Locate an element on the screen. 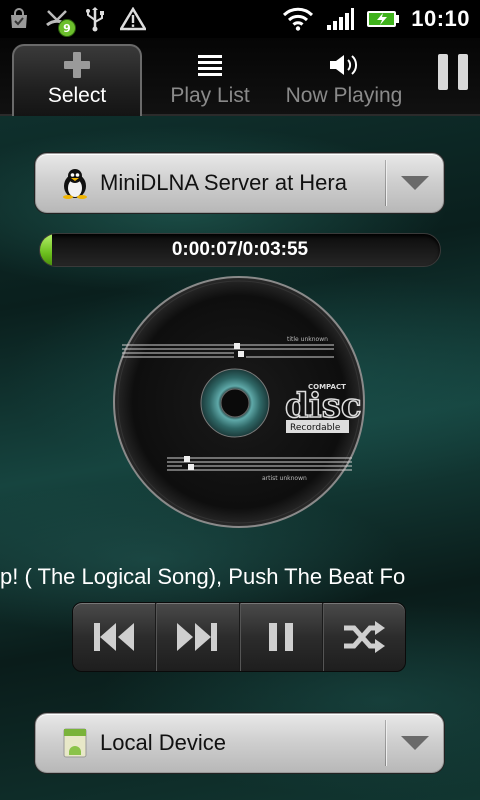 This screenshot has height=800, width=480. battery-charging-icon is located at coordinates (383, 19).